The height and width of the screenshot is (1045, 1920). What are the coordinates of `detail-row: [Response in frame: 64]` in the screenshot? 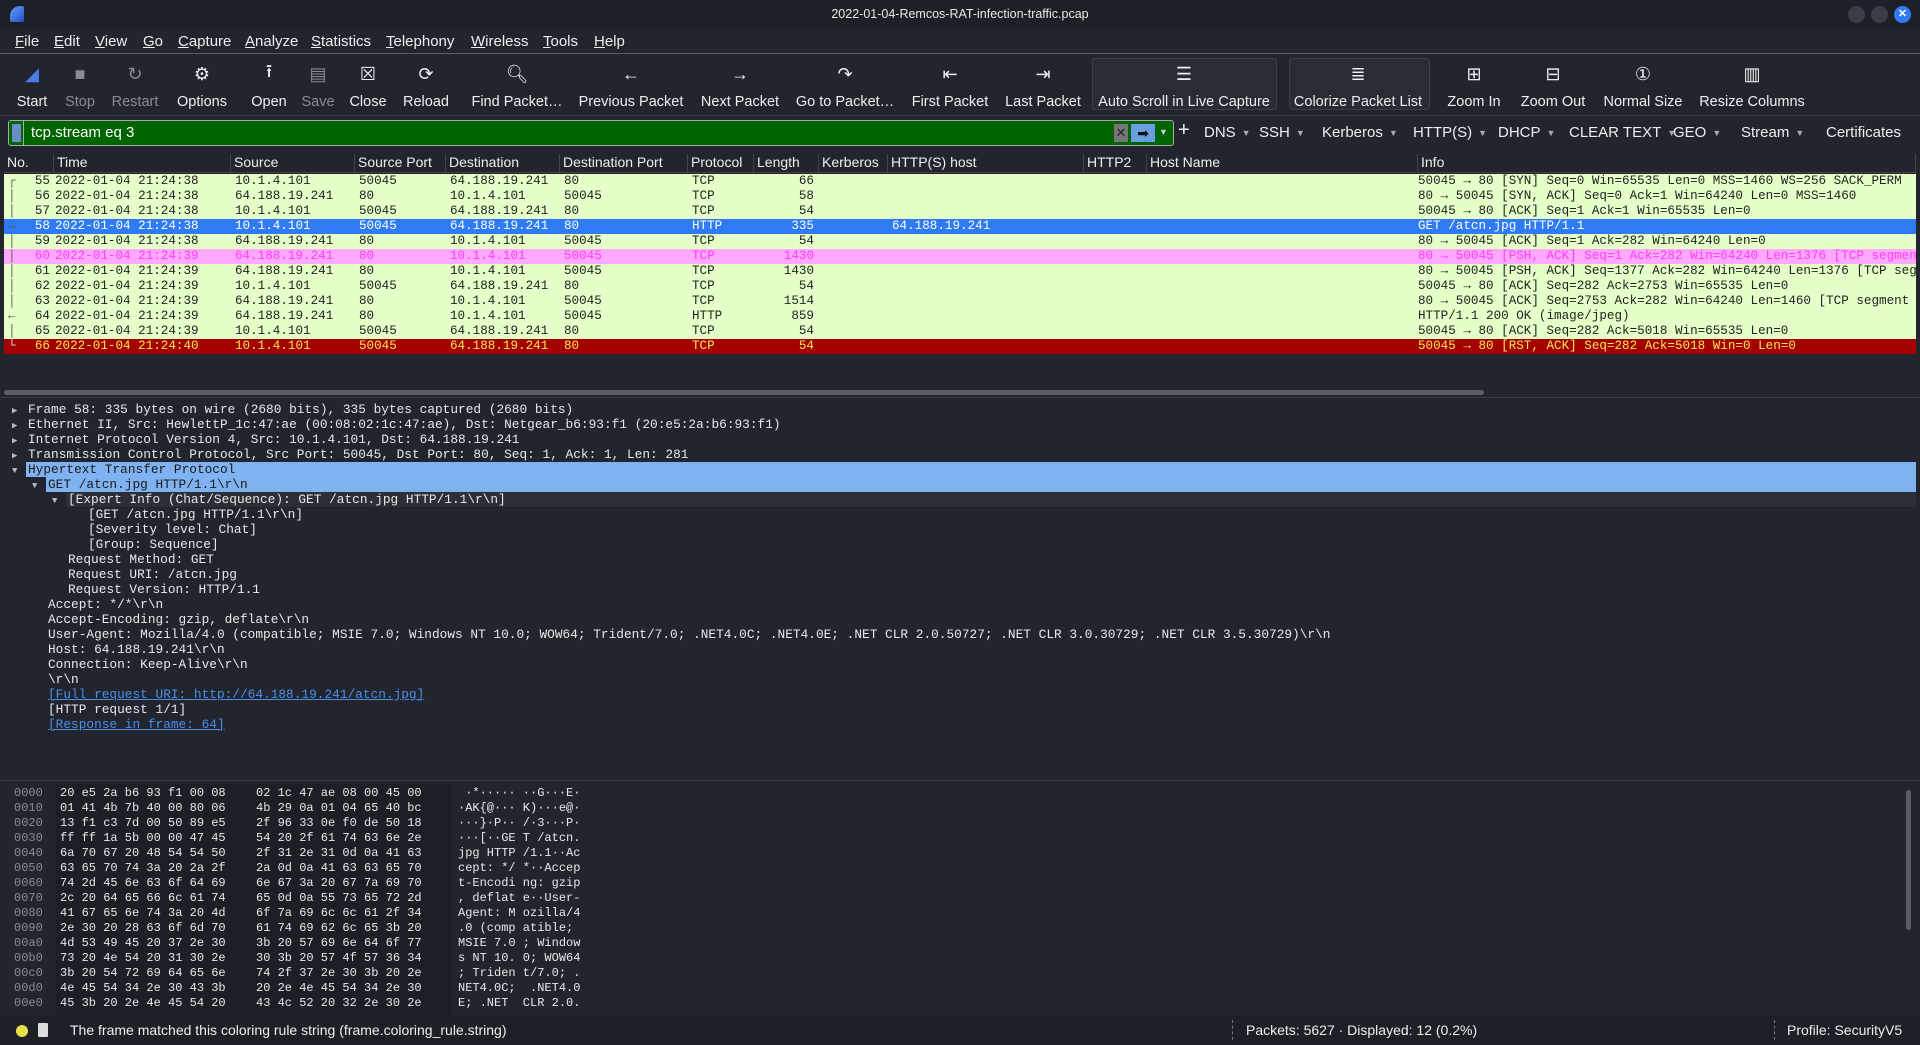 It's located at (960, 724).